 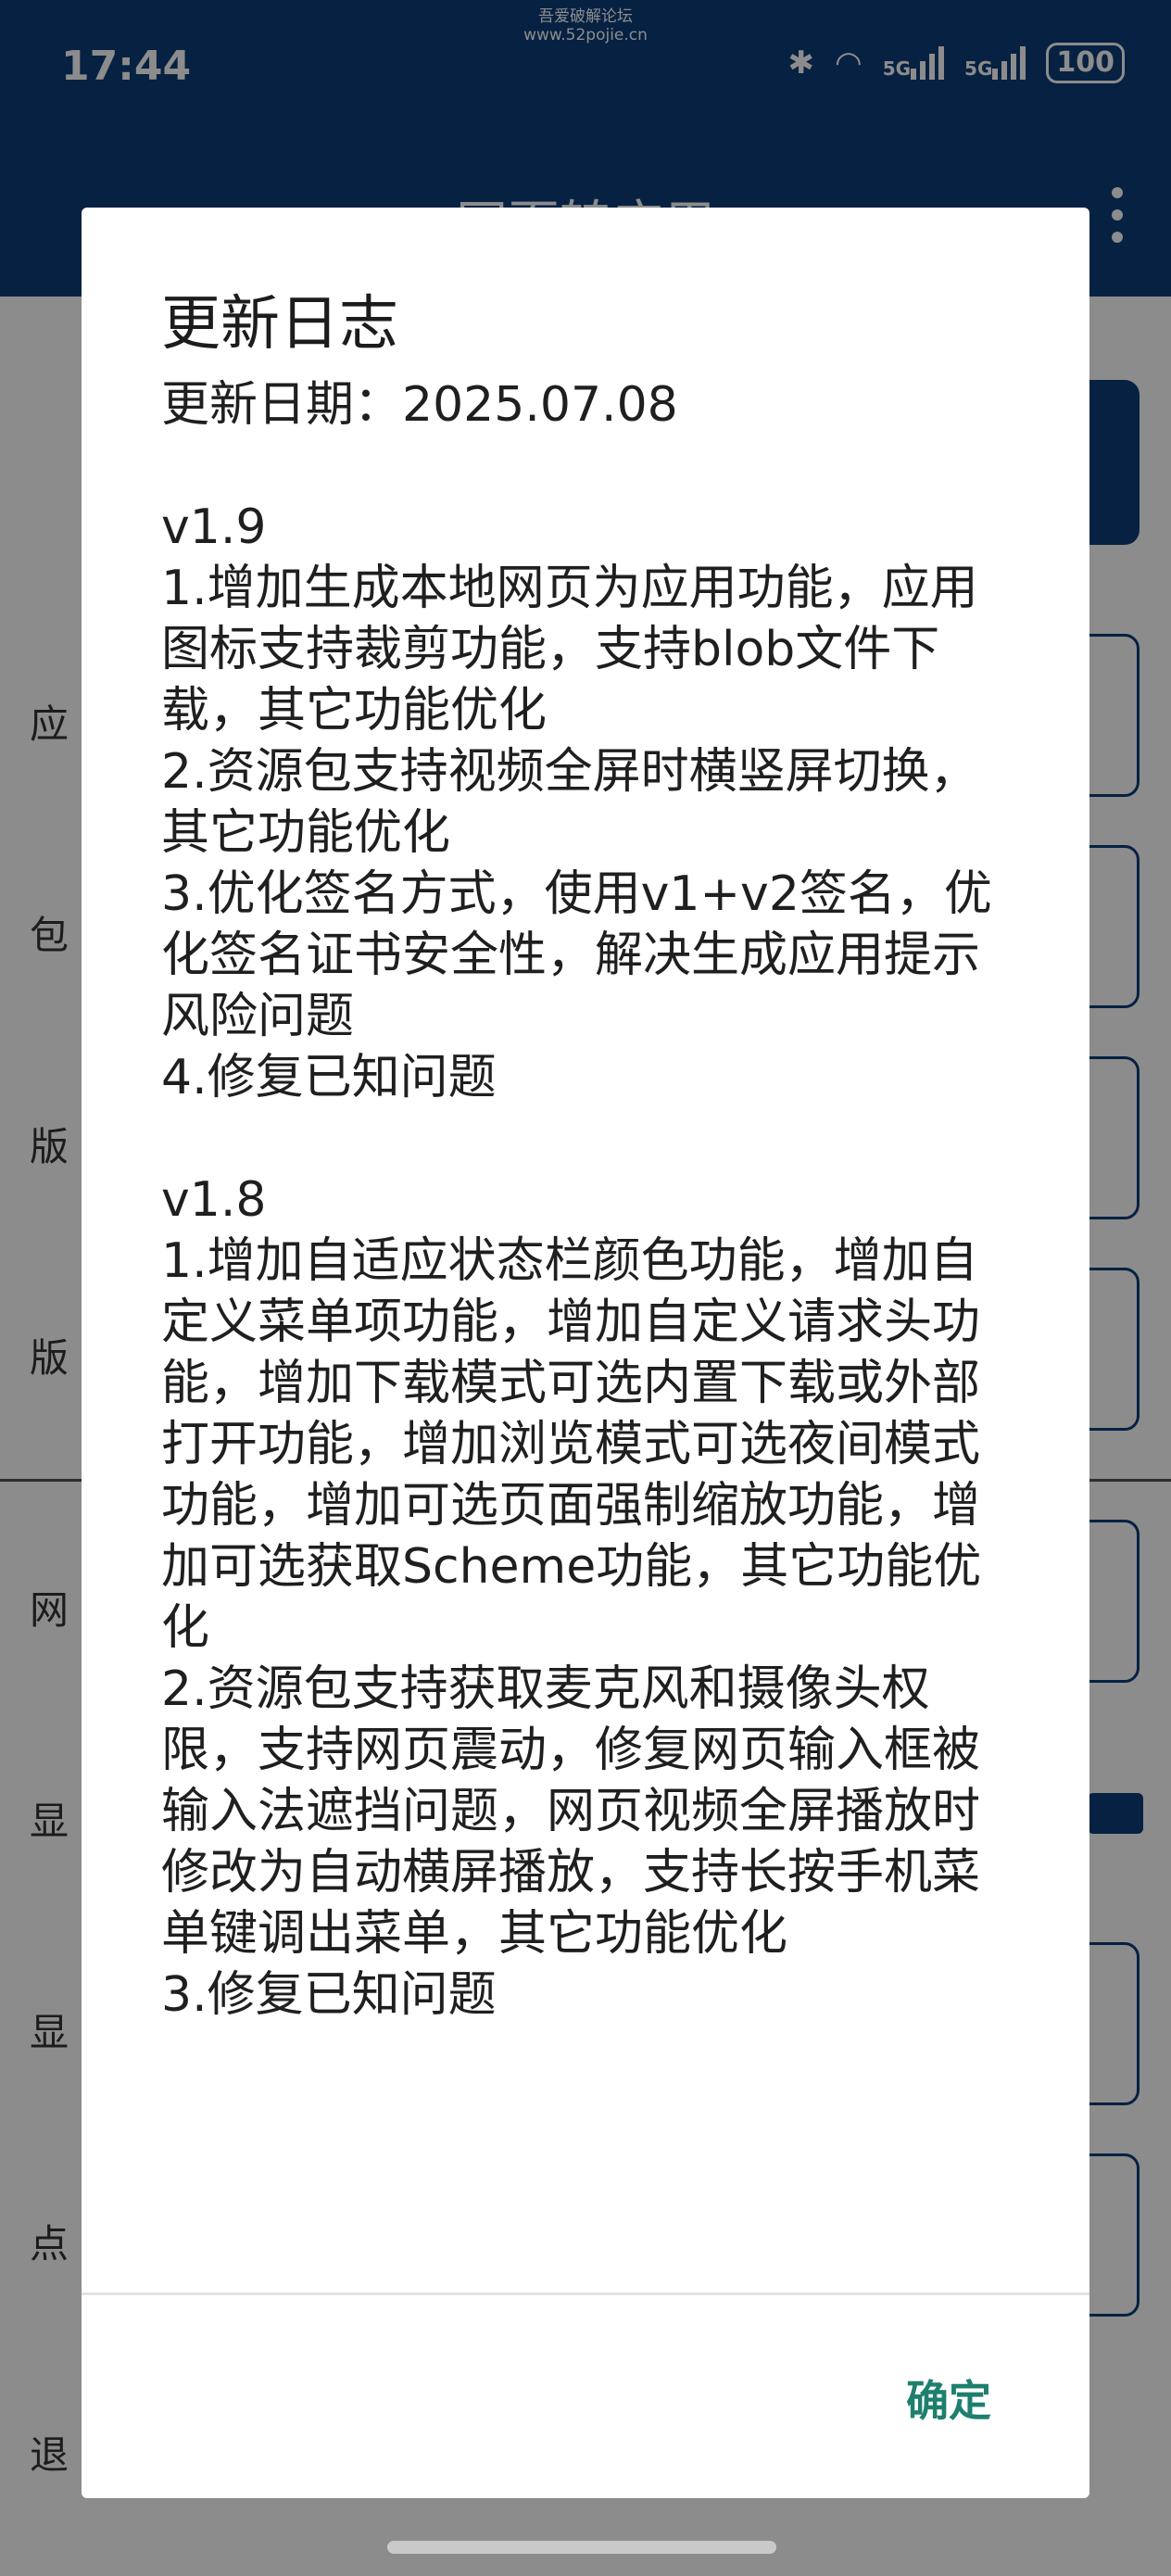 I want to click on changelog-line: 3.修复已知问题, so click(x=329, y=1995).